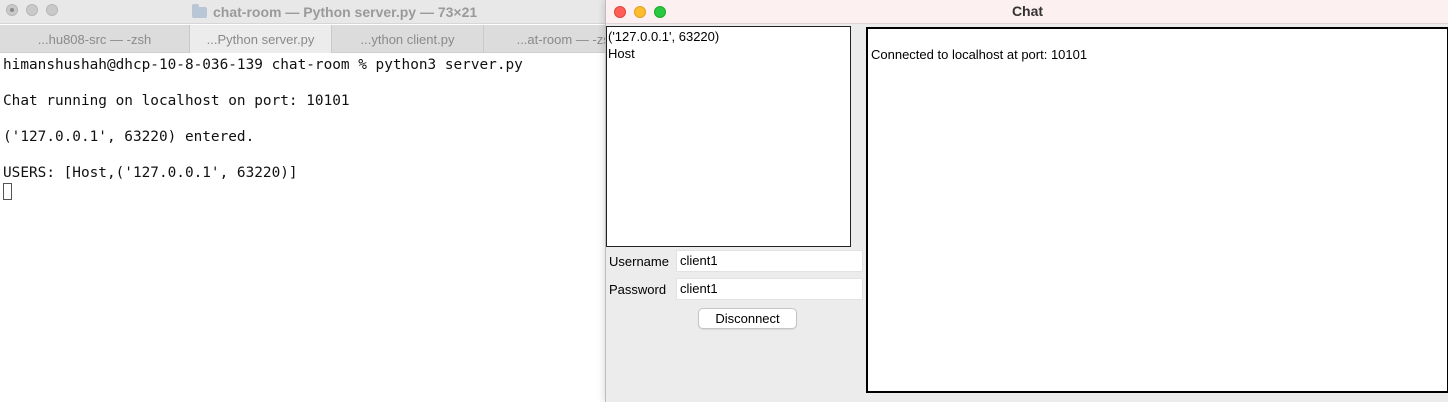  I want to click on terminal-line: USERS: [Host,('127.0.0.1', 63220)], so click(150, 173).